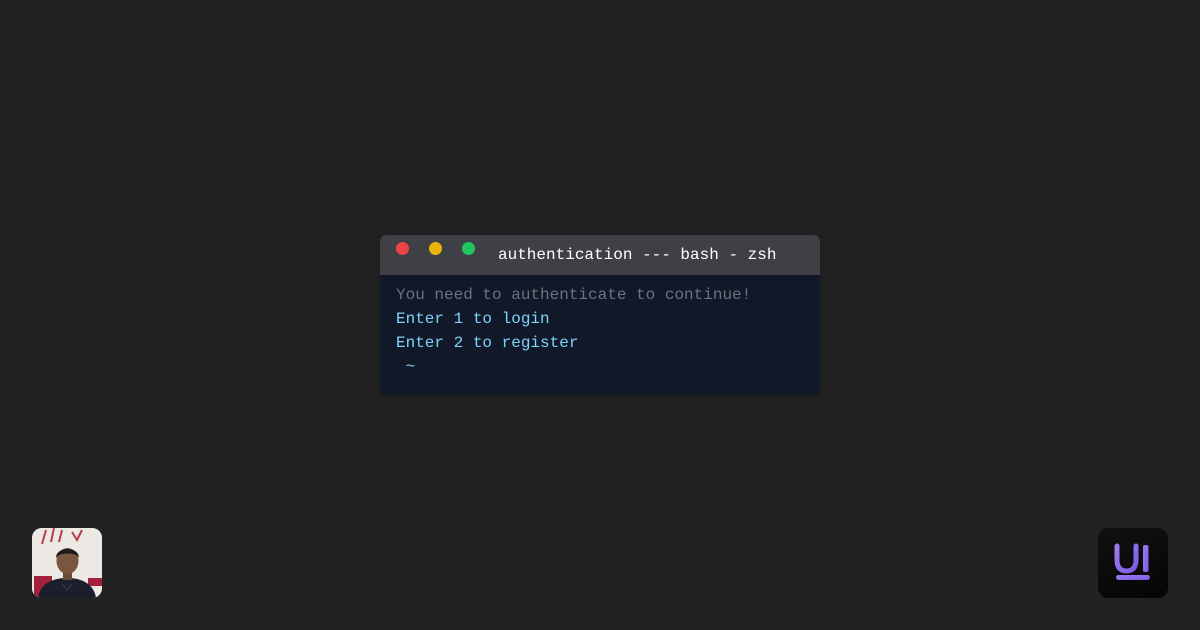  What do you see at coordinates (600, 367) in the screenshot?
I see `terminal-prompt: ~` at bounding box center [600, 367].